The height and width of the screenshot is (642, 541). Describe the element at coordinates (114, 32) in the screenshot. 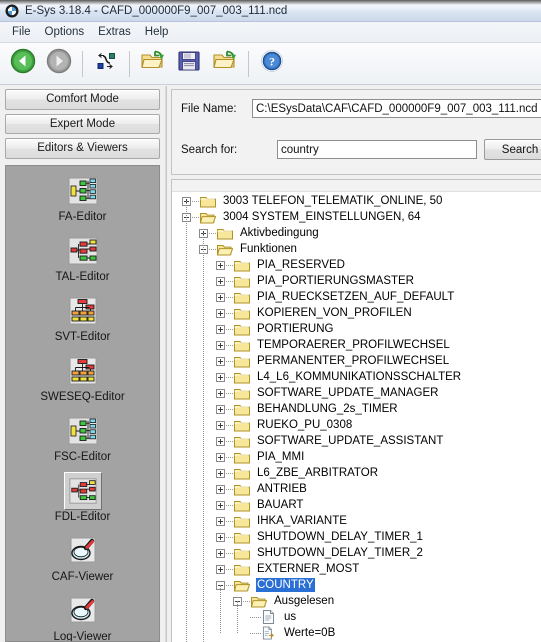

I see `menu-item-extras: Extras` at that location.